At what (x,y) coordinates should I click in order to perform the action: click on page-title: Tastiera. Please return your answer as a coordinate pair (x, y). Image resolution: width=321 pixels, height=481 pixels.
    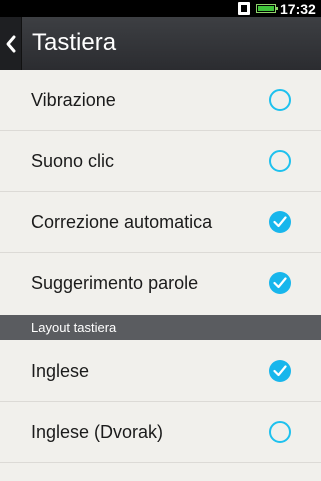
    Looking at the image, I should click on (74, 42).